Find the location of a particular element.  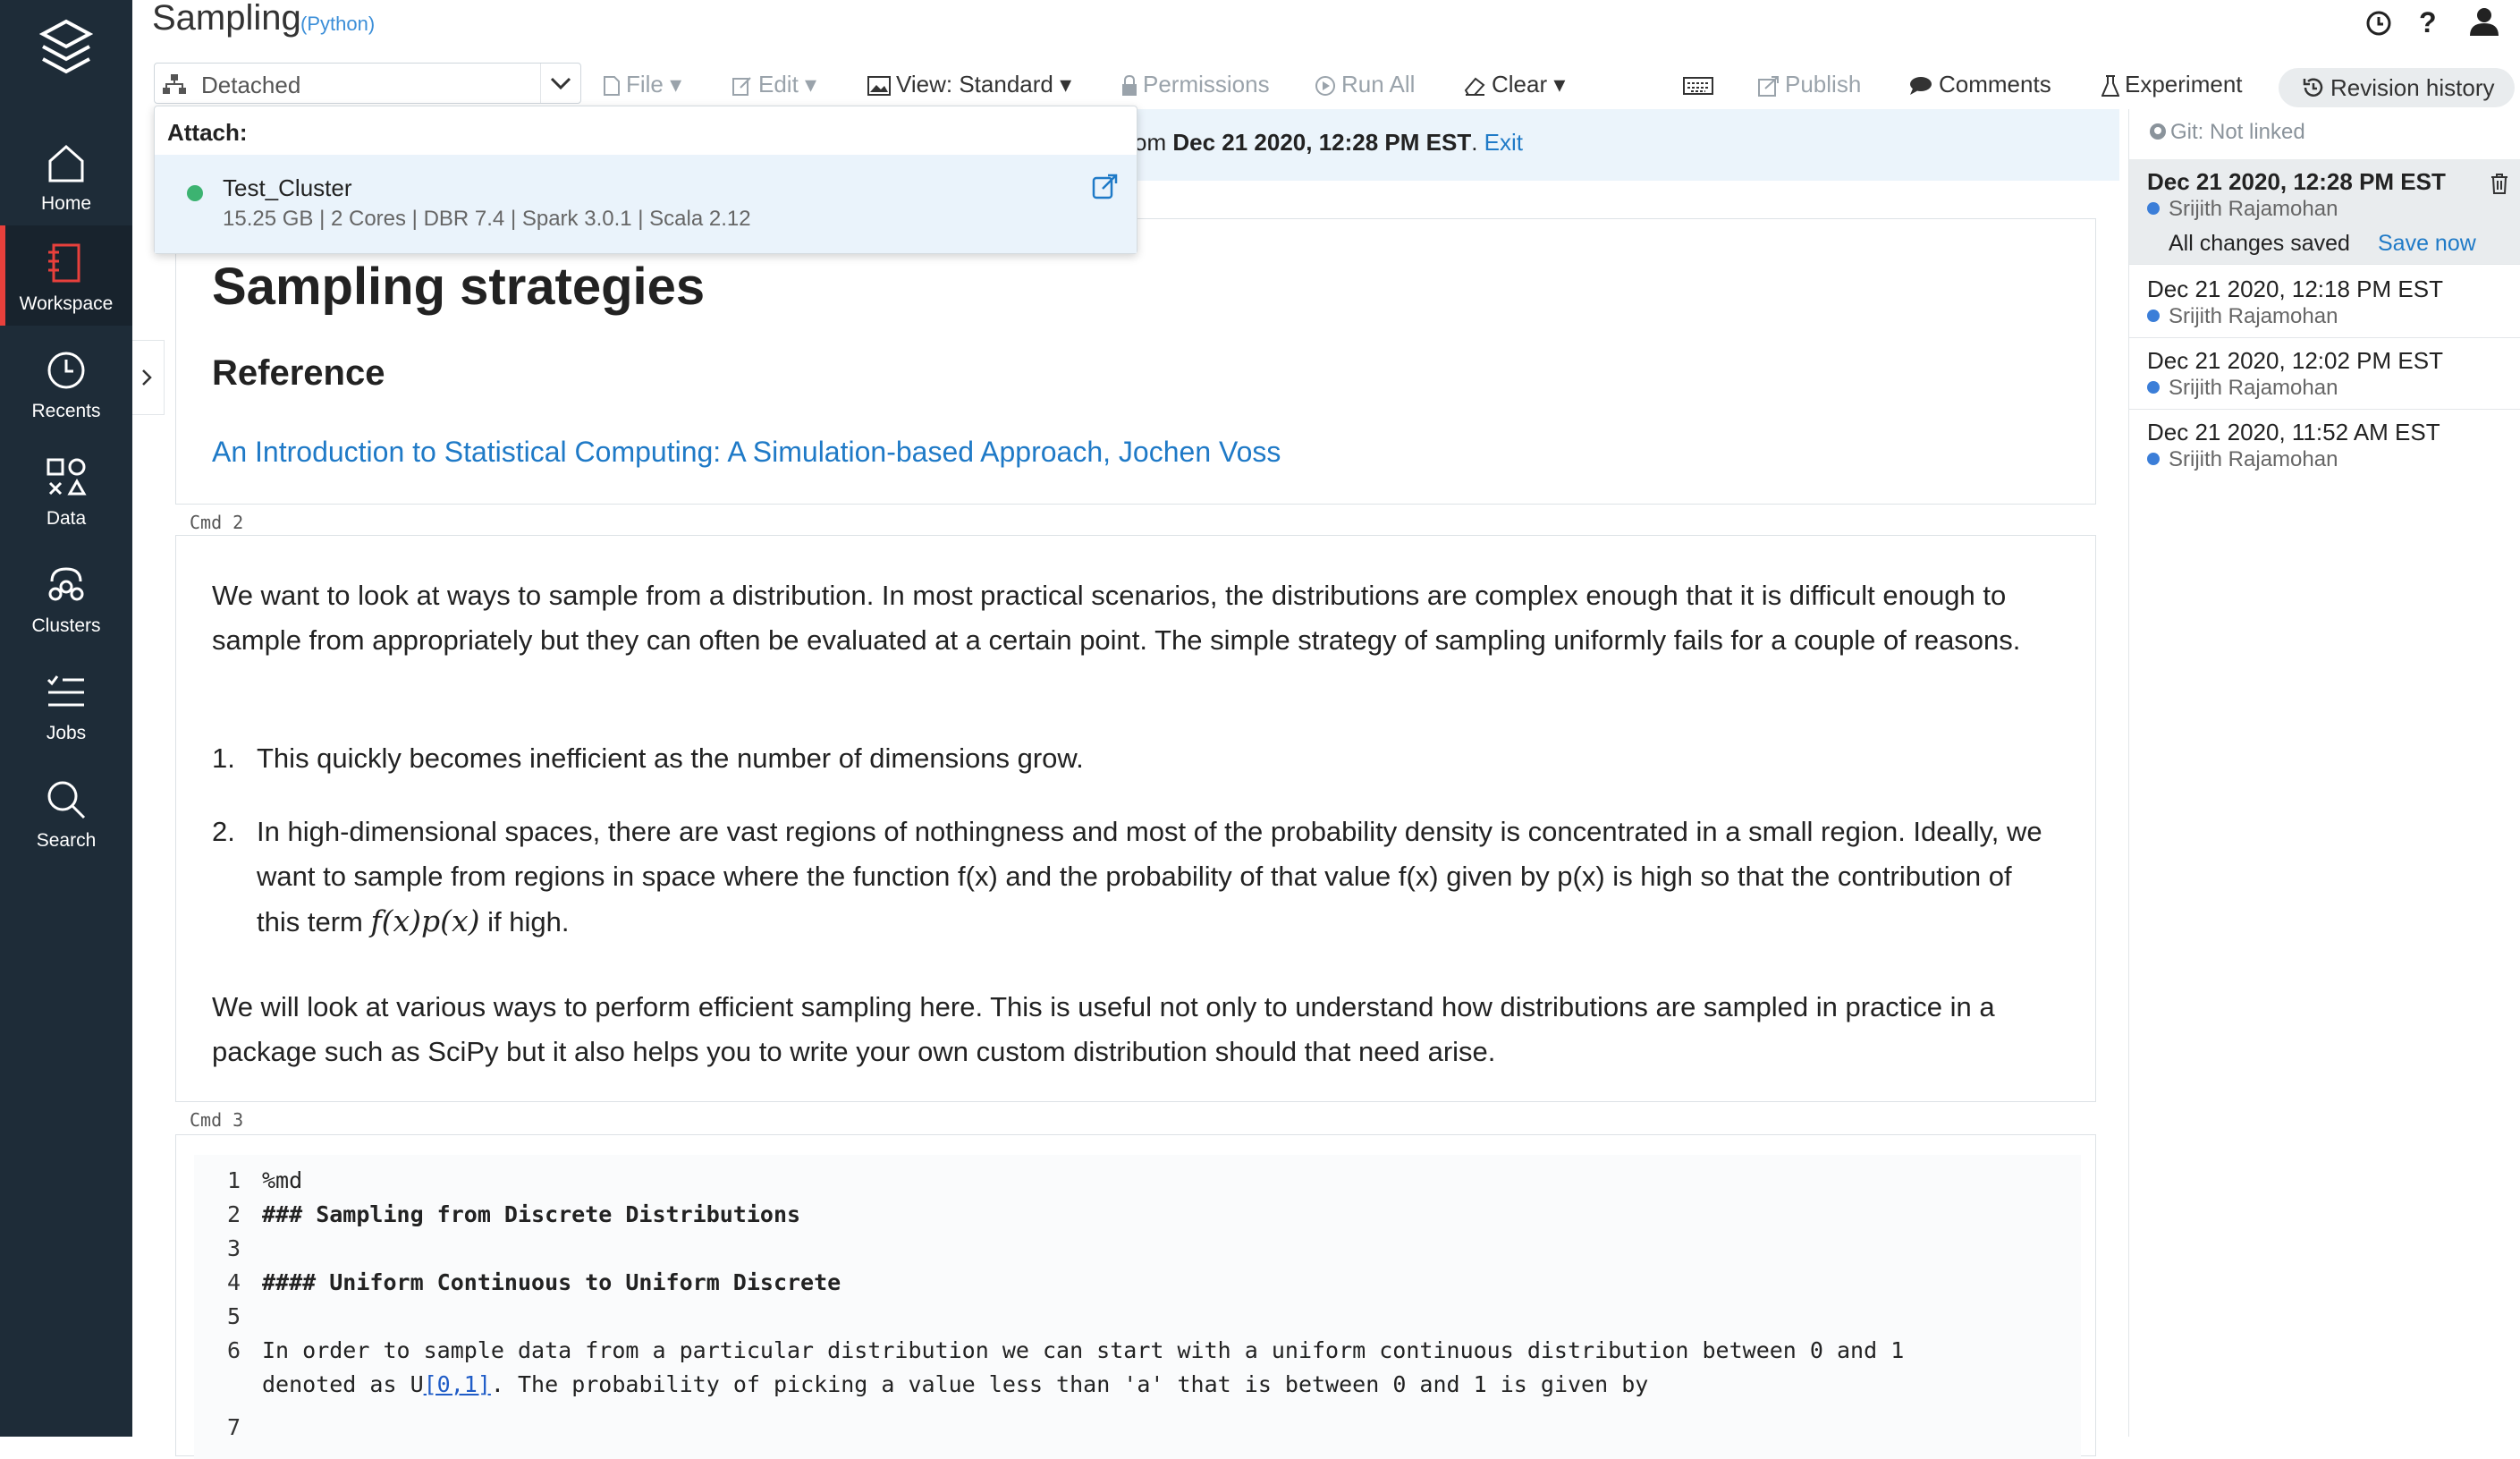

expand-panel-toggle is located at coordinates (148, 378).